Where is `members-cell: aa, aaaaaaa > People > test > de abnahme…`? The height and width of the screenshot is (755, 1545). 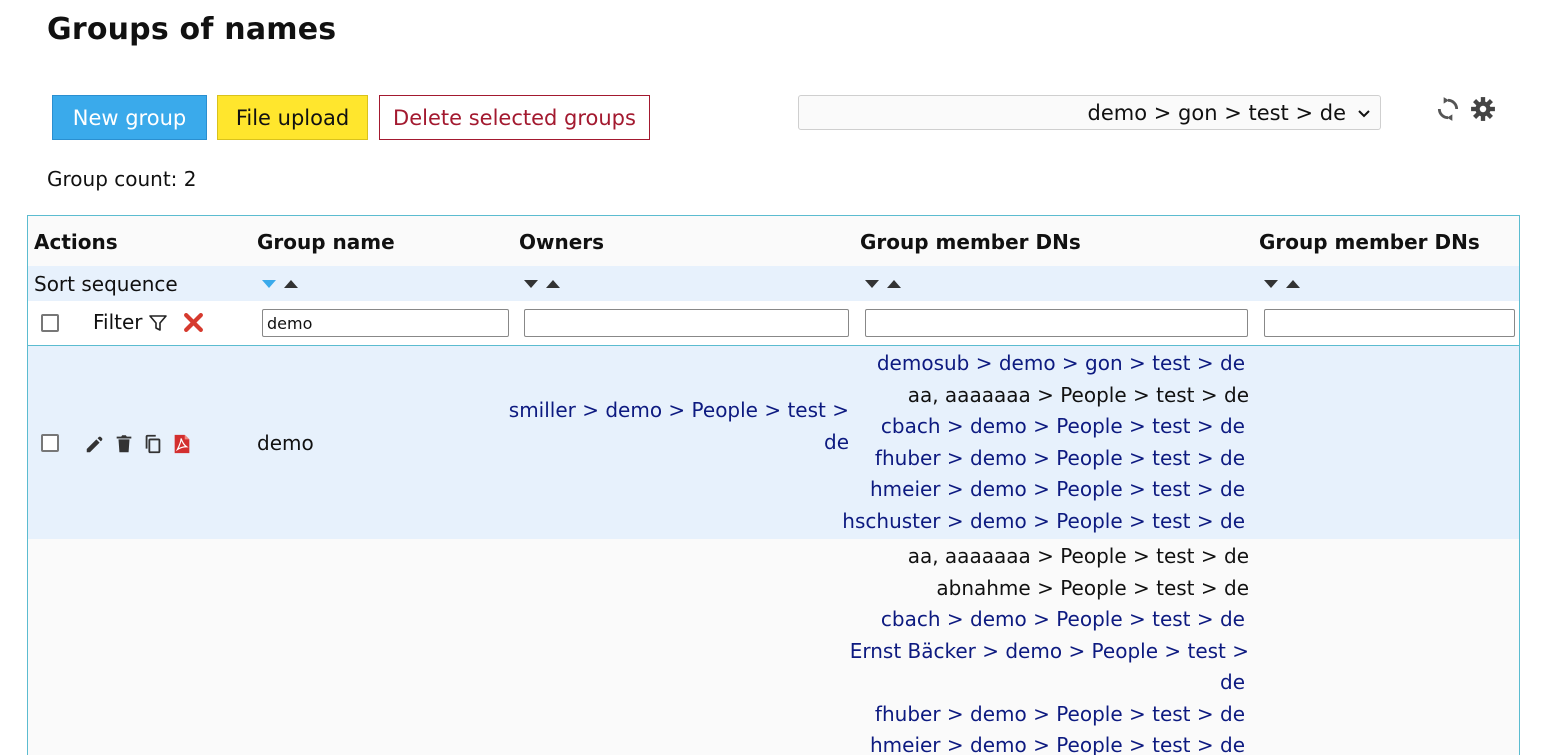 members-cell: aa, aaaaaaa > People > test > de abnahme… is located at coordinates (1049, 648).